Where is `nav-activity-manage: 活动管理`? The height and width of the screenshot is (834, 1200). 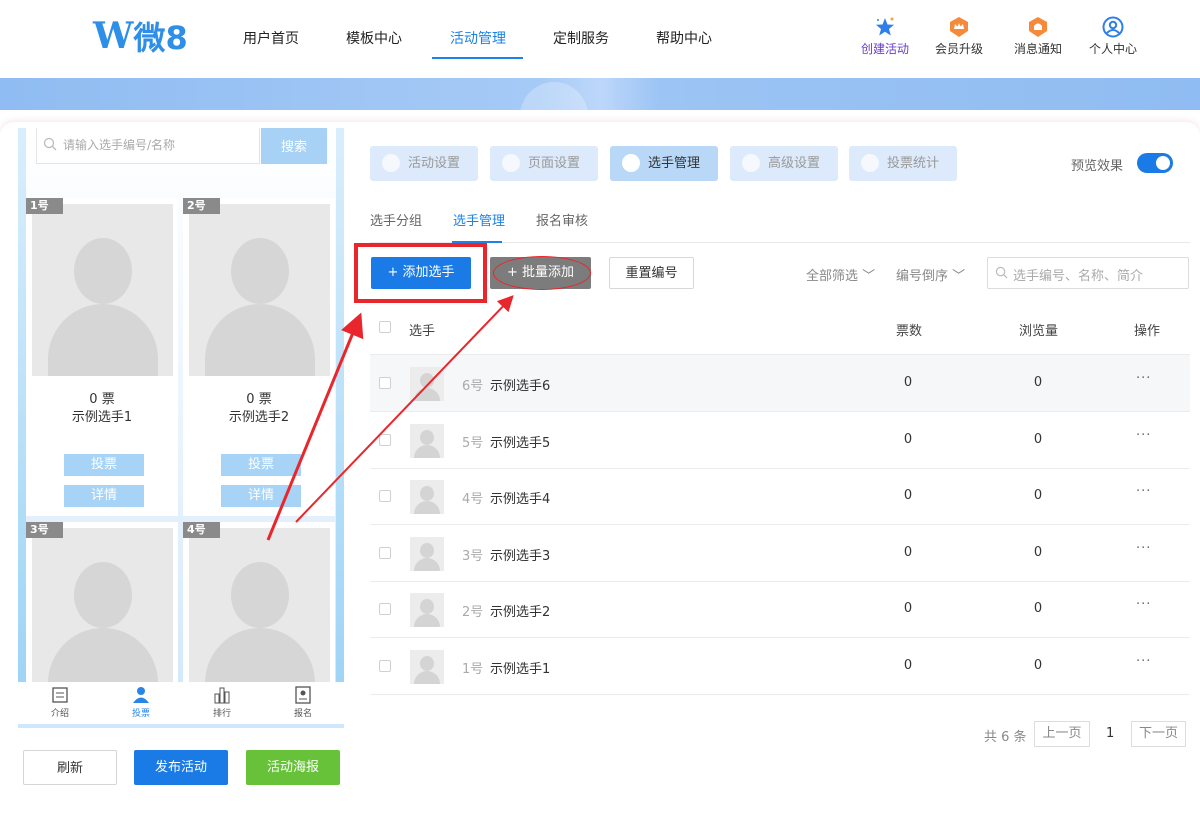
nav-activity-manage: 活动管理 is located at coordinates (478, 38).